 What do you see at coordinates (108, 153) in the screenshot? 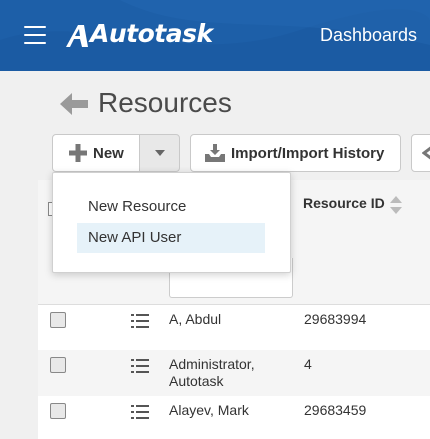
I see `new-button-label: New` at bounding box center [108, 153].